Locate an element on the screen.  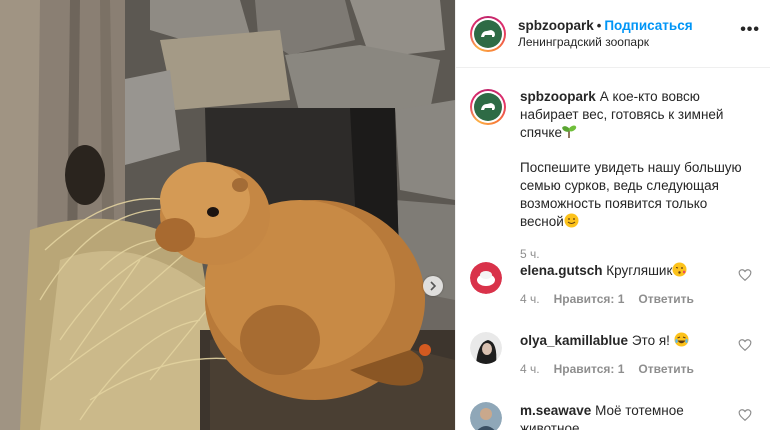
smiling-emoji-icon is located at coordinates (571, 220).